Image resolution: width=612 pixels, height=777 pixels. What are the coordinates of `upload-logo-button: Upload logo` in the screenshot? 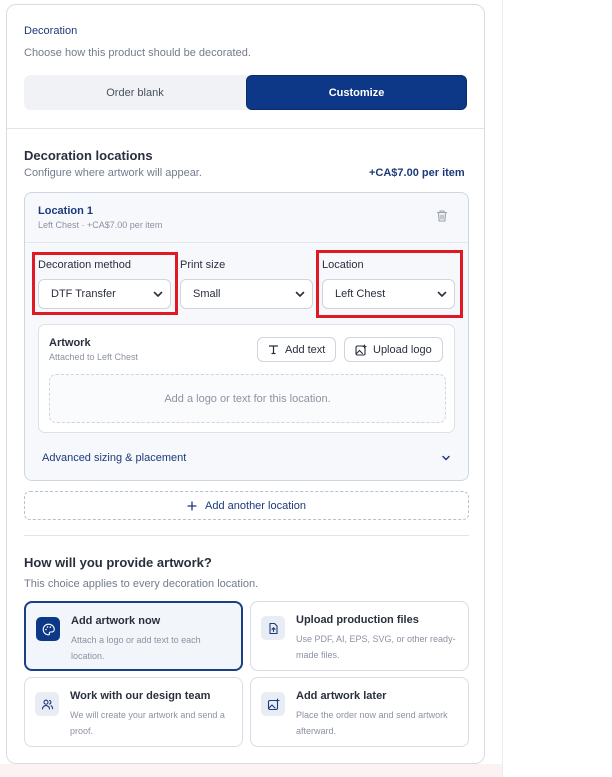 It's located at (393, 349).